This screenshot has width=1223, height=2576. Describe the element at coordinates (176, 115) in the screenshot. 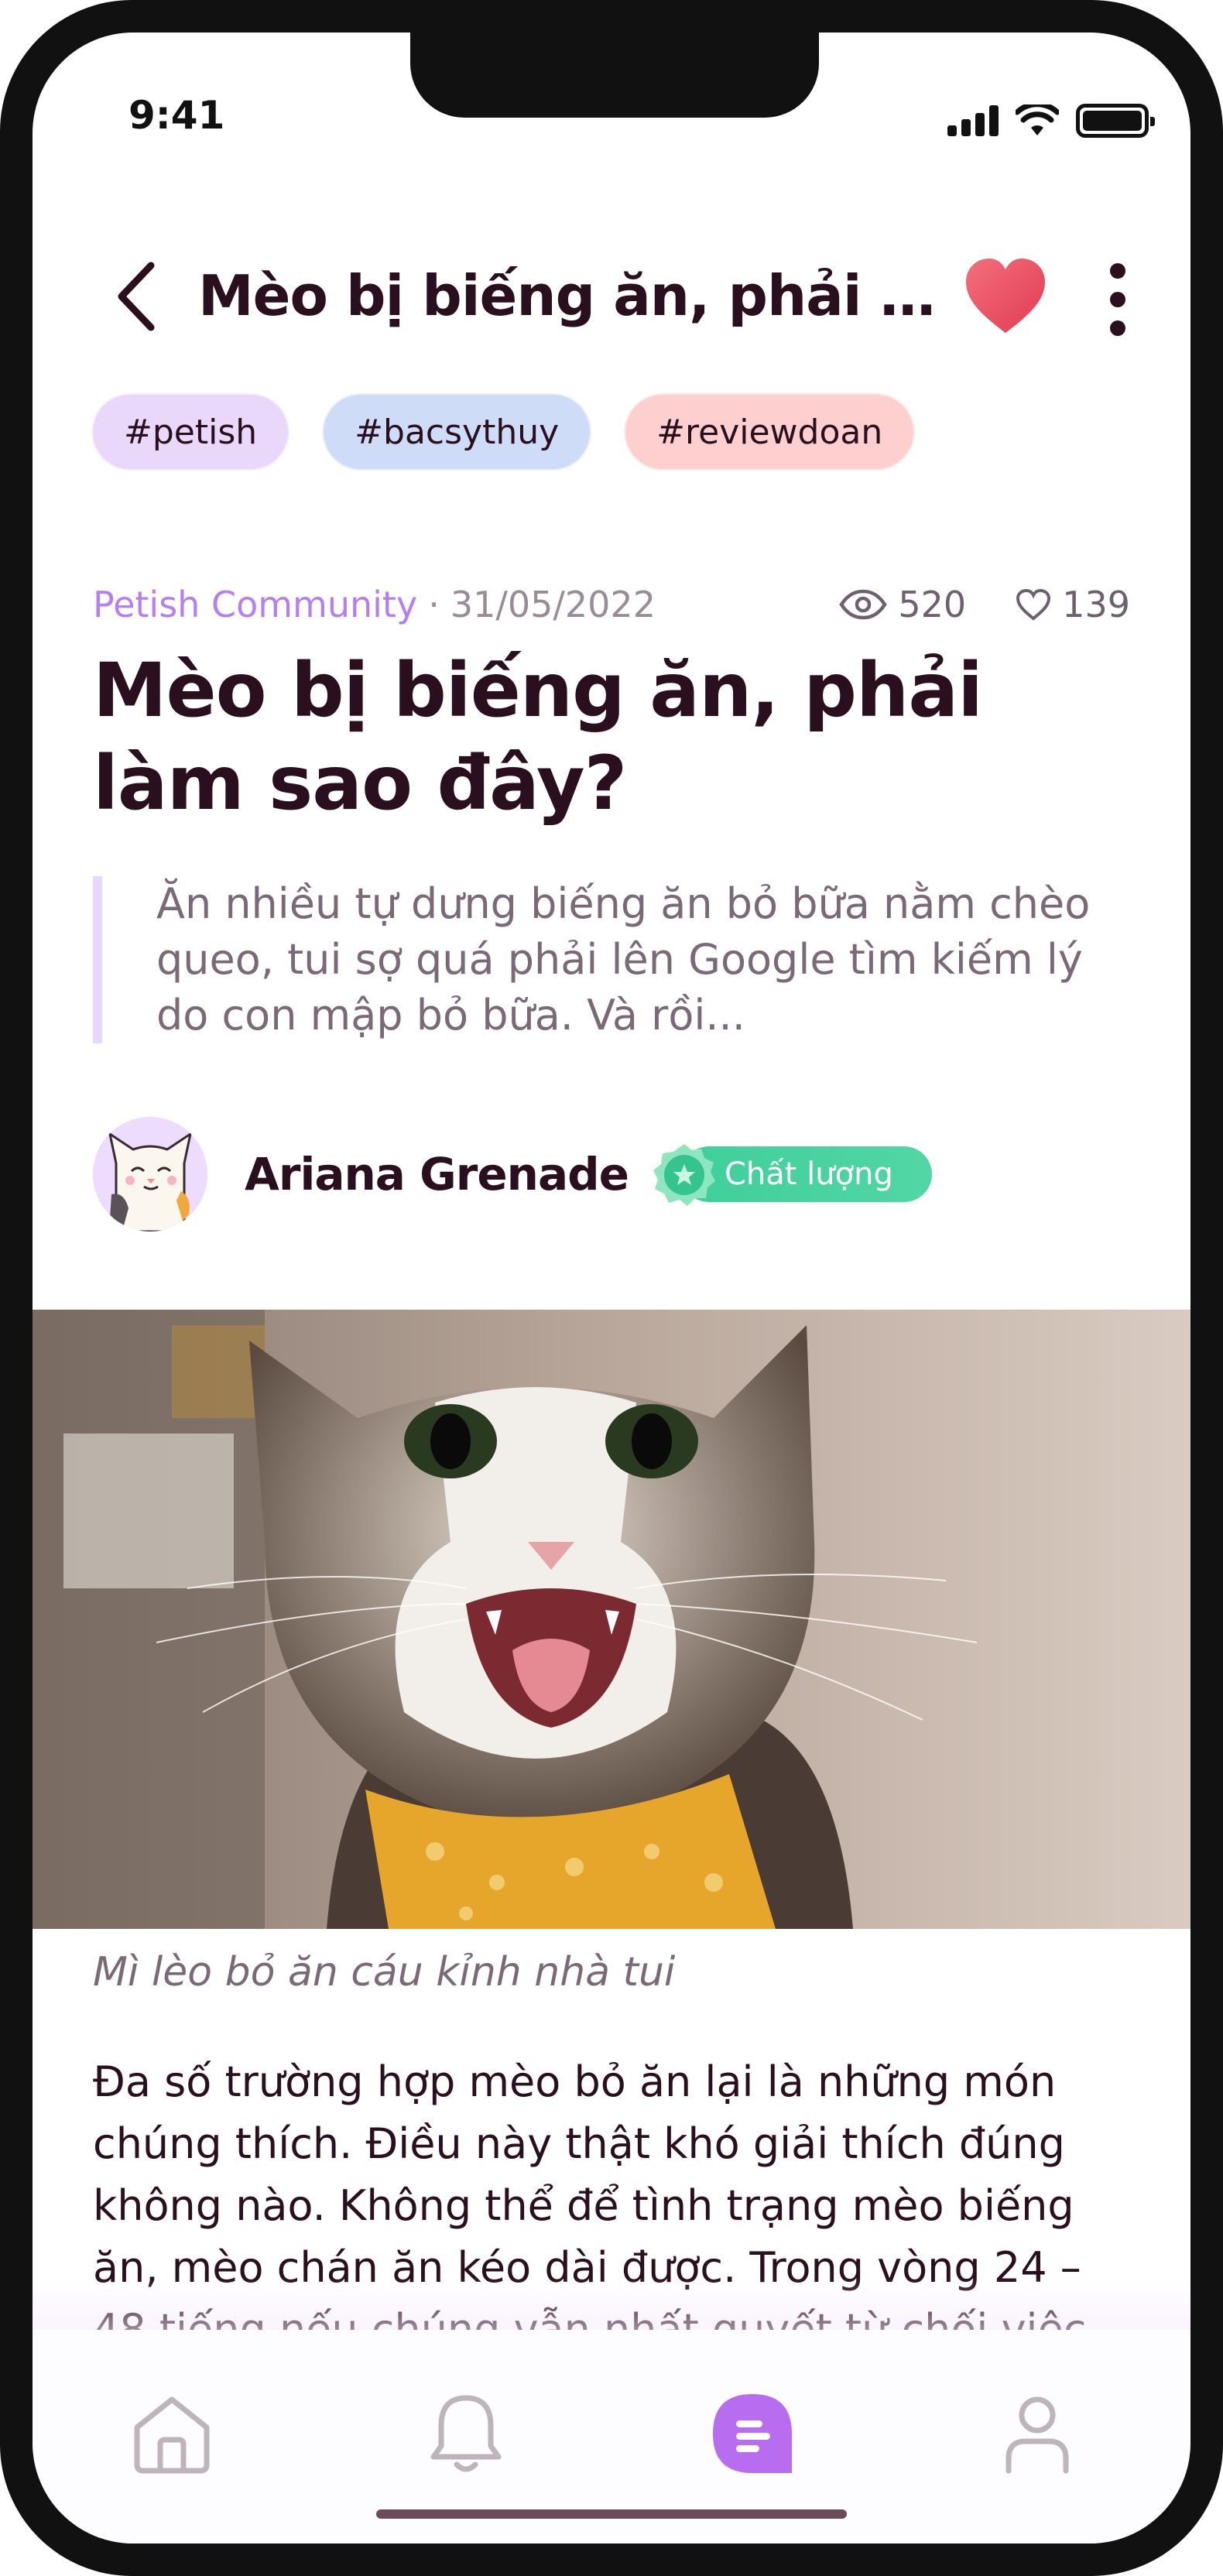

I see `status-time: 9:41` at that location.